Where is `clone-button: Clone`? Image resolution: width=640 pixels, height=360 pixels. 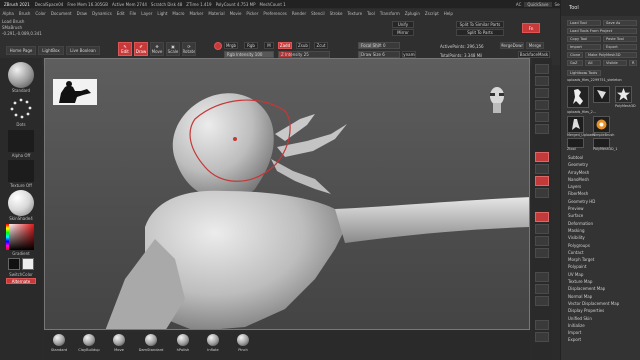 clone-button: Clone is located at coordinates (575, 55).